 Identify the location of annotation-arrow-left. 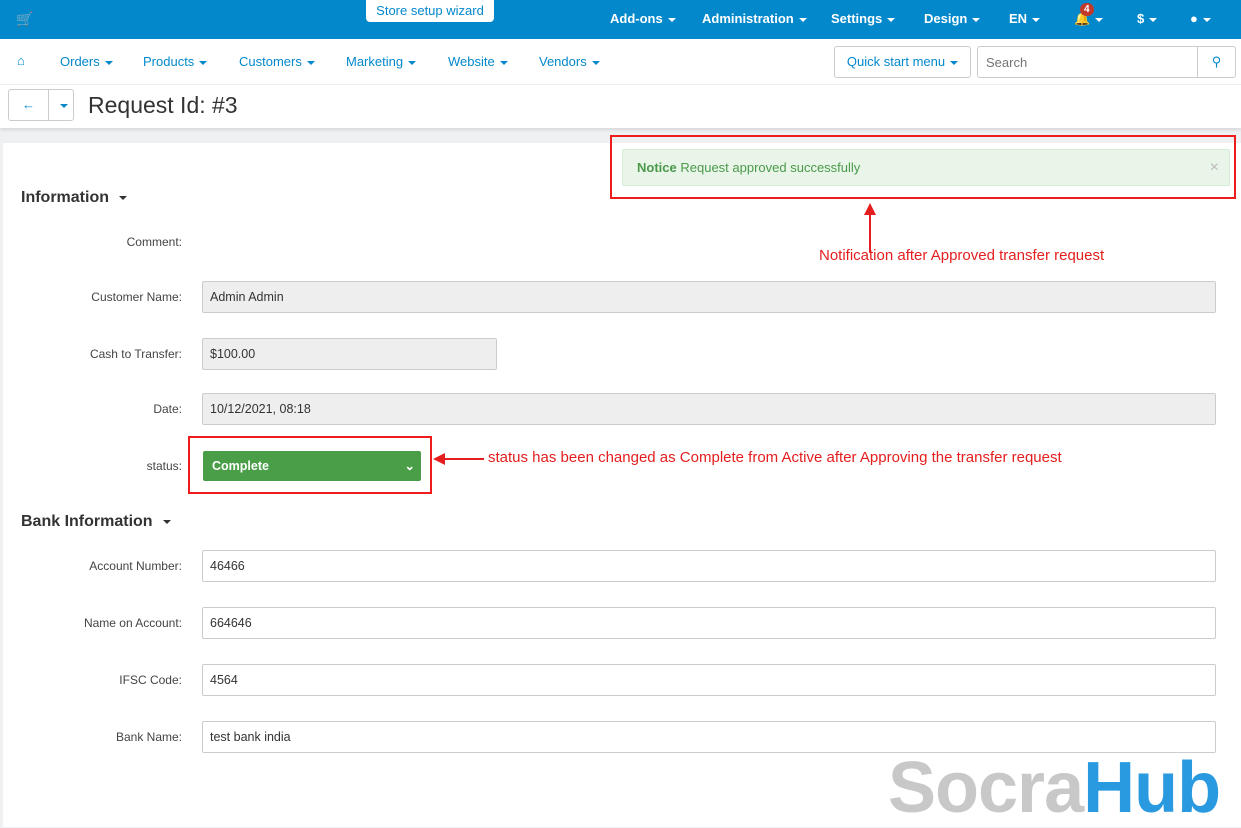
(464, 459).